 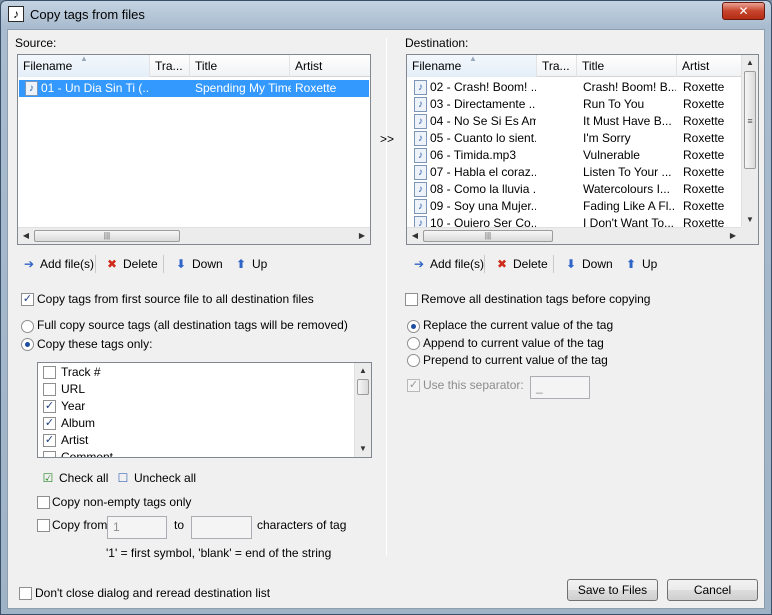 What do you see at coordinates (743, 11) in the screenshot?
I see `close-button: ✕` at bounding box center [743, 11].